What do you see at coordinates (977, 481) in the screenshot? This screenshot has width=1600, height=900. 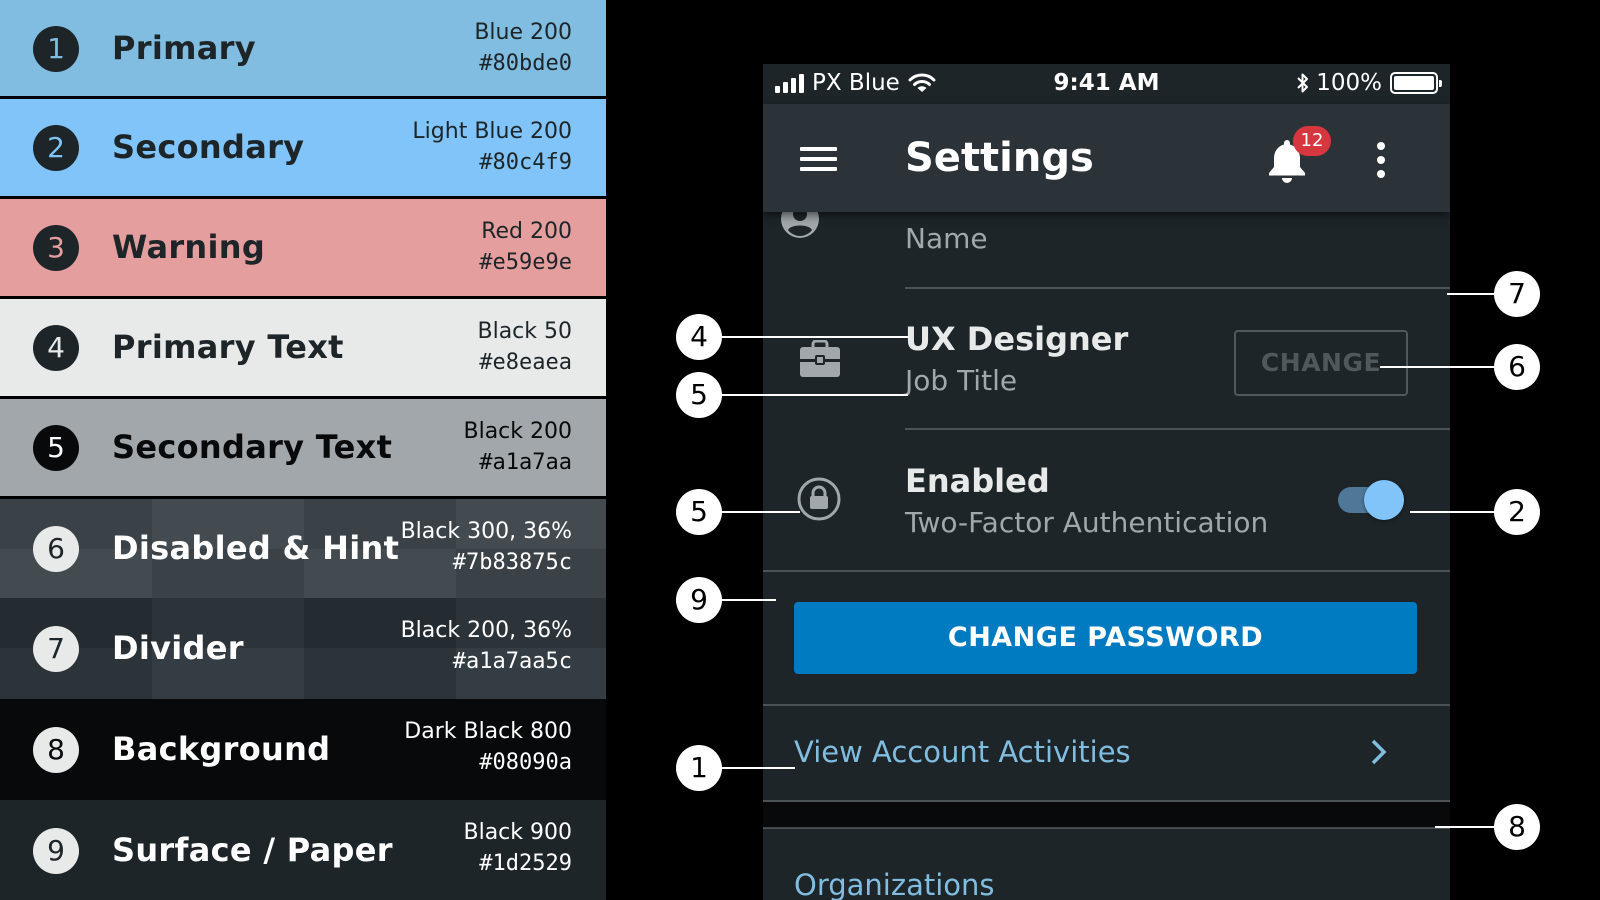 I see `tfa-status: Enabled` at bounding box center [977, 481].